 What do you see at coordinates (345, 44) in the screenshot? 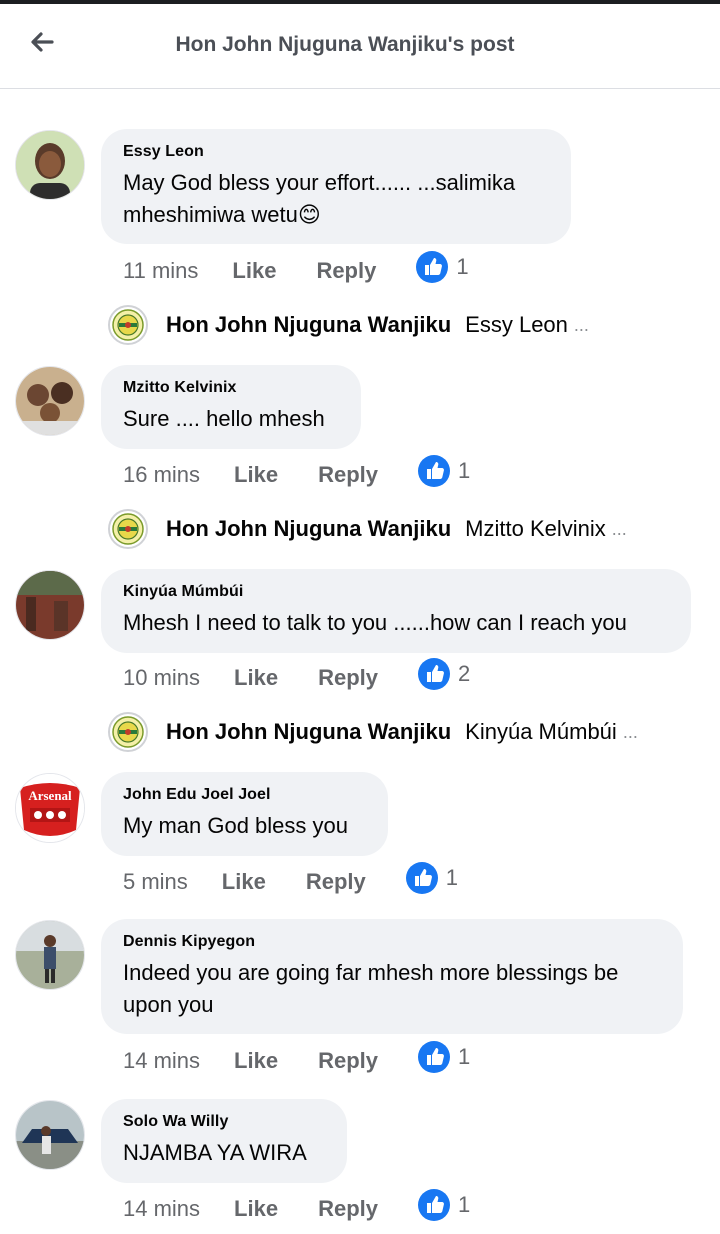
I see `page-title: Hon John Njuguna Wanjiku's post` at bounding box center [345, 44].